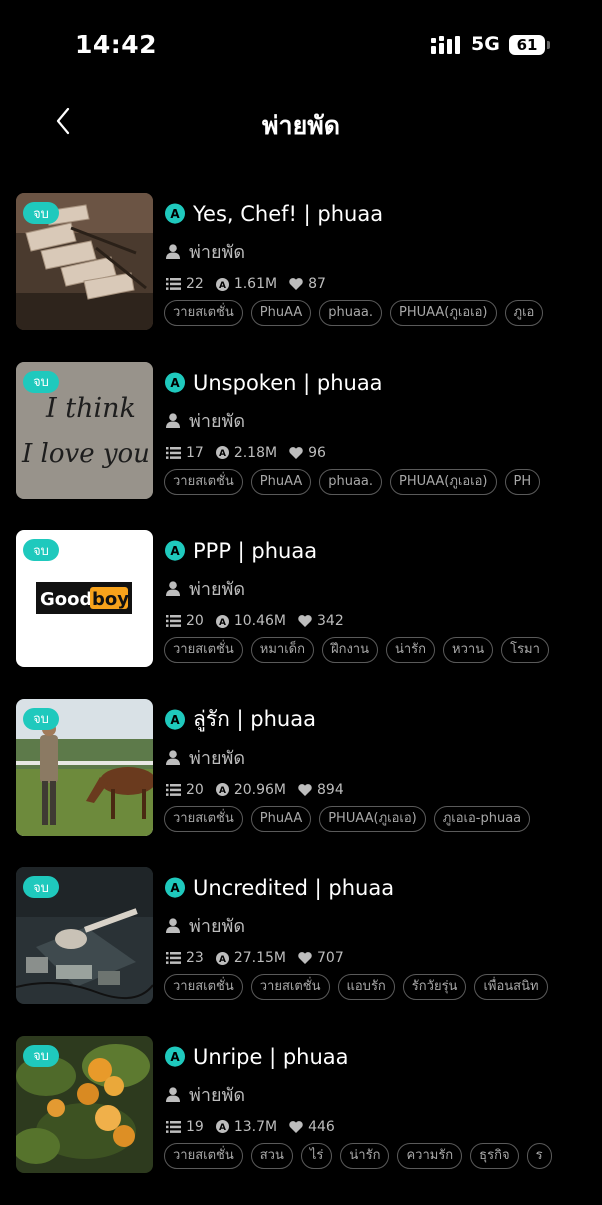 Image resolution: width=602 pixels, height=1205 pixels. What do you see at coordinates (434, 987) in the screenshot?
I see `tag-chip: รักวัยรุ่น` at bounding box center [434, 987].